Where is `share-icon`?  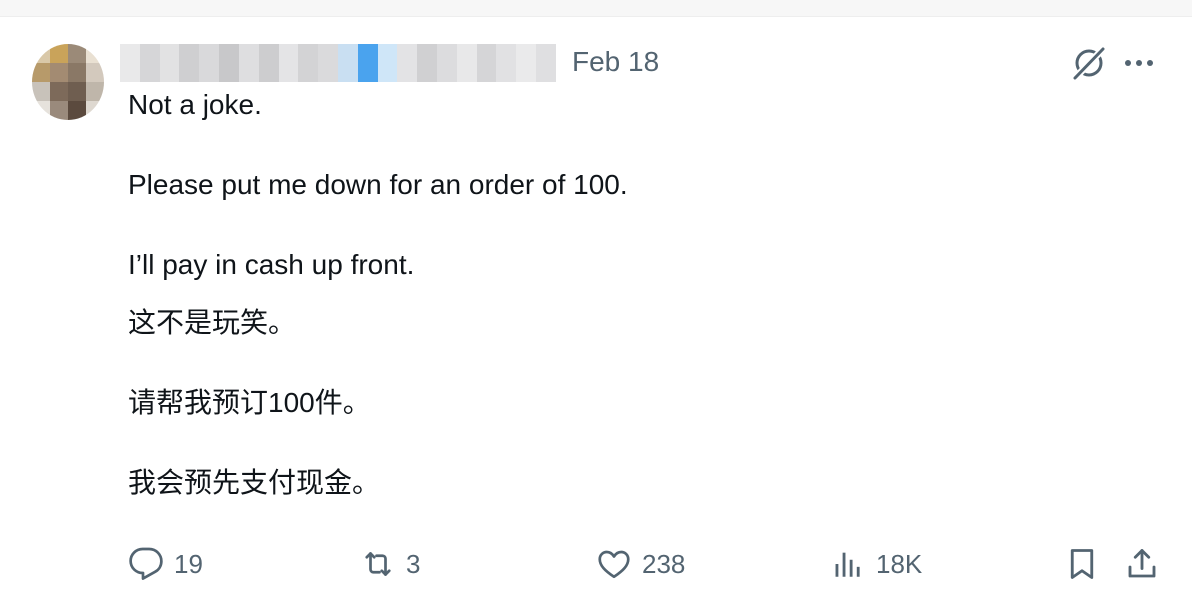 share-icon is located at coordinates (1142, 564).